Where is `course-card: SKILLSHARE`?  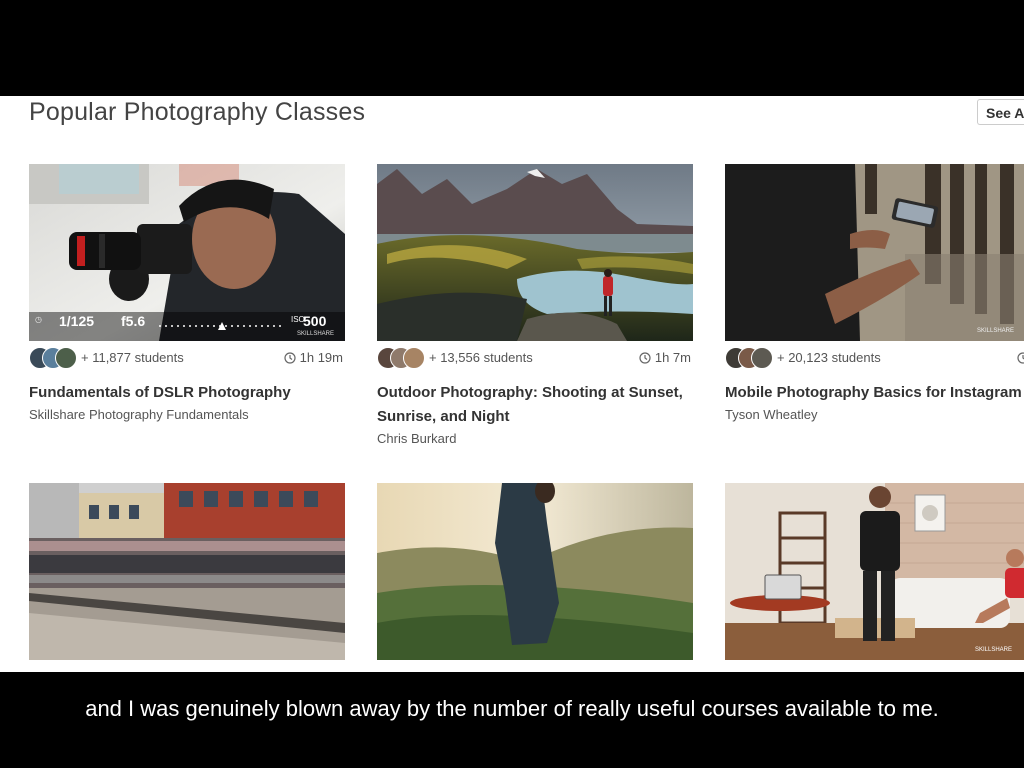 course-card: SKILLSHARE is located at coordinates (874, 571).